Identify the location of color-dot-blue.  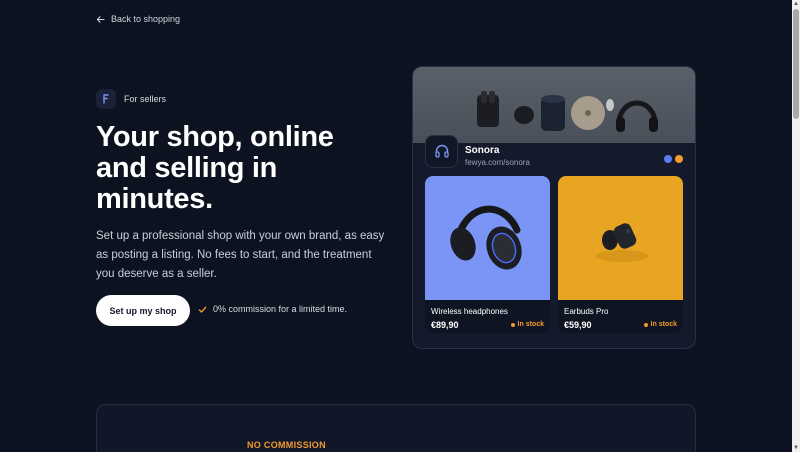
(668, 159).